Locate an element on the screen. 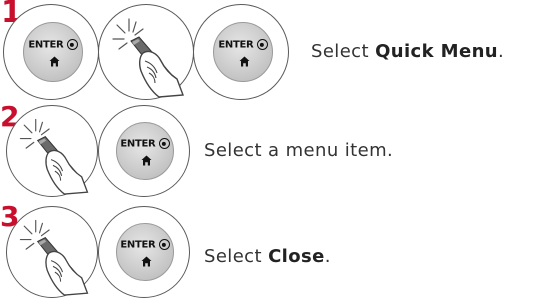  step-instruction: Select Quick Menu. is located at coordinates (407, 51).